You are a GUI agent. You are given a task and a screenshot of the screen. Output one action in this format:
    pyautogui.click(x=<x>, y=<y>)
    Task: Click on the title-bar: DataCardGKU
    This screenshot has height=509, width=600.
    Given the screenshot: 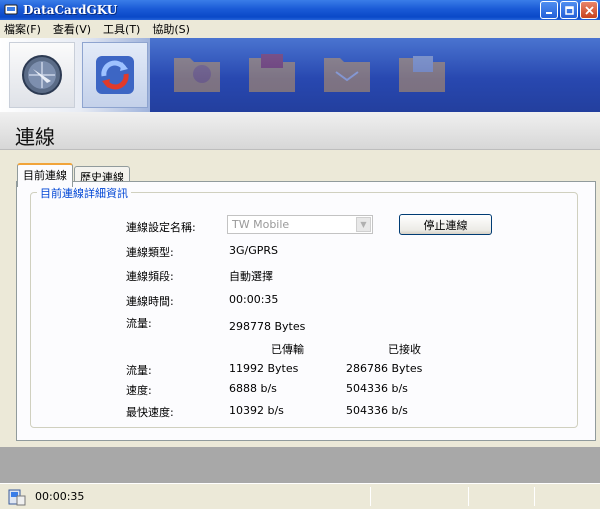 What is the action you would take?
    pyautogui.click(x=300, y=10)
    